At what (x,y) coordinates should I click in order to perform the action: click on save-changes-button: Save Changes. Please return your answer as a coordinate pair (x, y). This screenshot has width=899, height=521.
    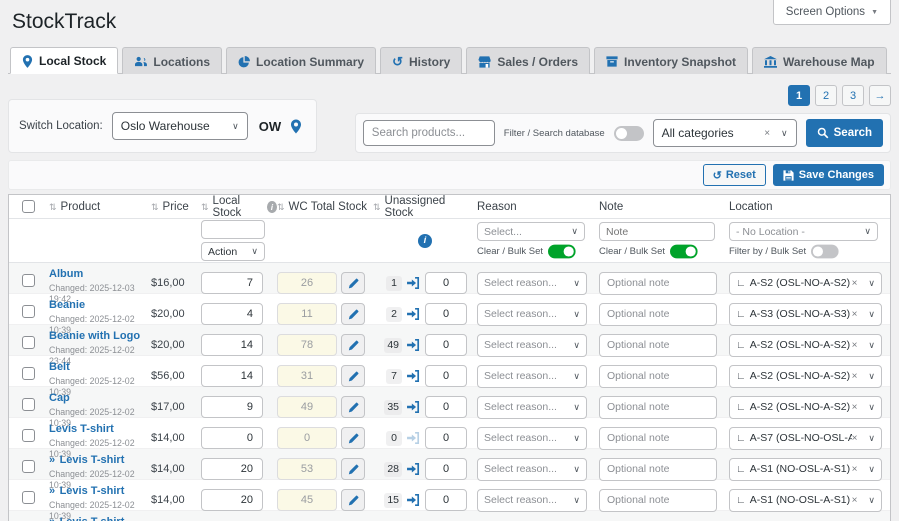
    Looking at the image, I should click on (828, 175).